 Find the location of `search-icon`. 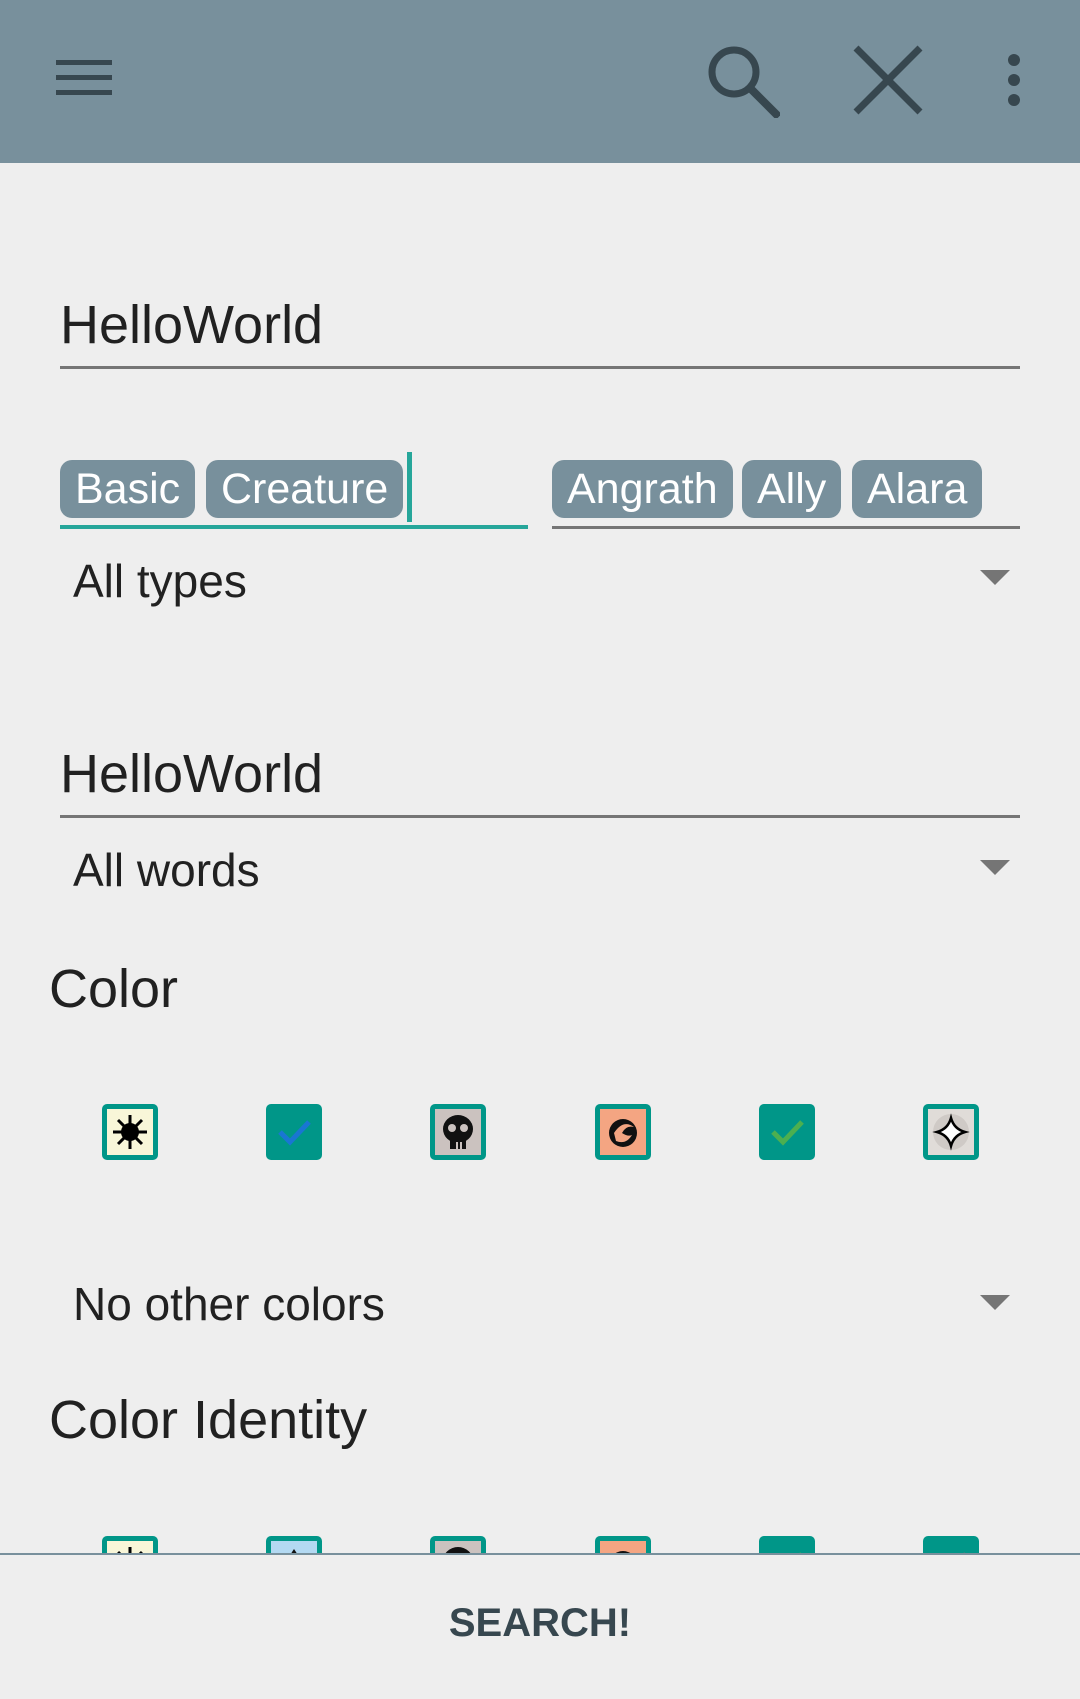

search-icon is located at coordinates (743, 81).